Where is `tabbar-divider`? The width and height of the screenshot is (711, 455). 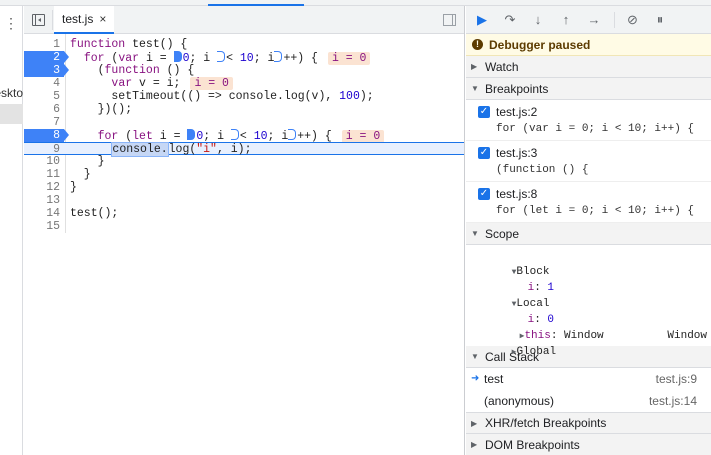
tabbar-divider is located at coordinates (52, 20).